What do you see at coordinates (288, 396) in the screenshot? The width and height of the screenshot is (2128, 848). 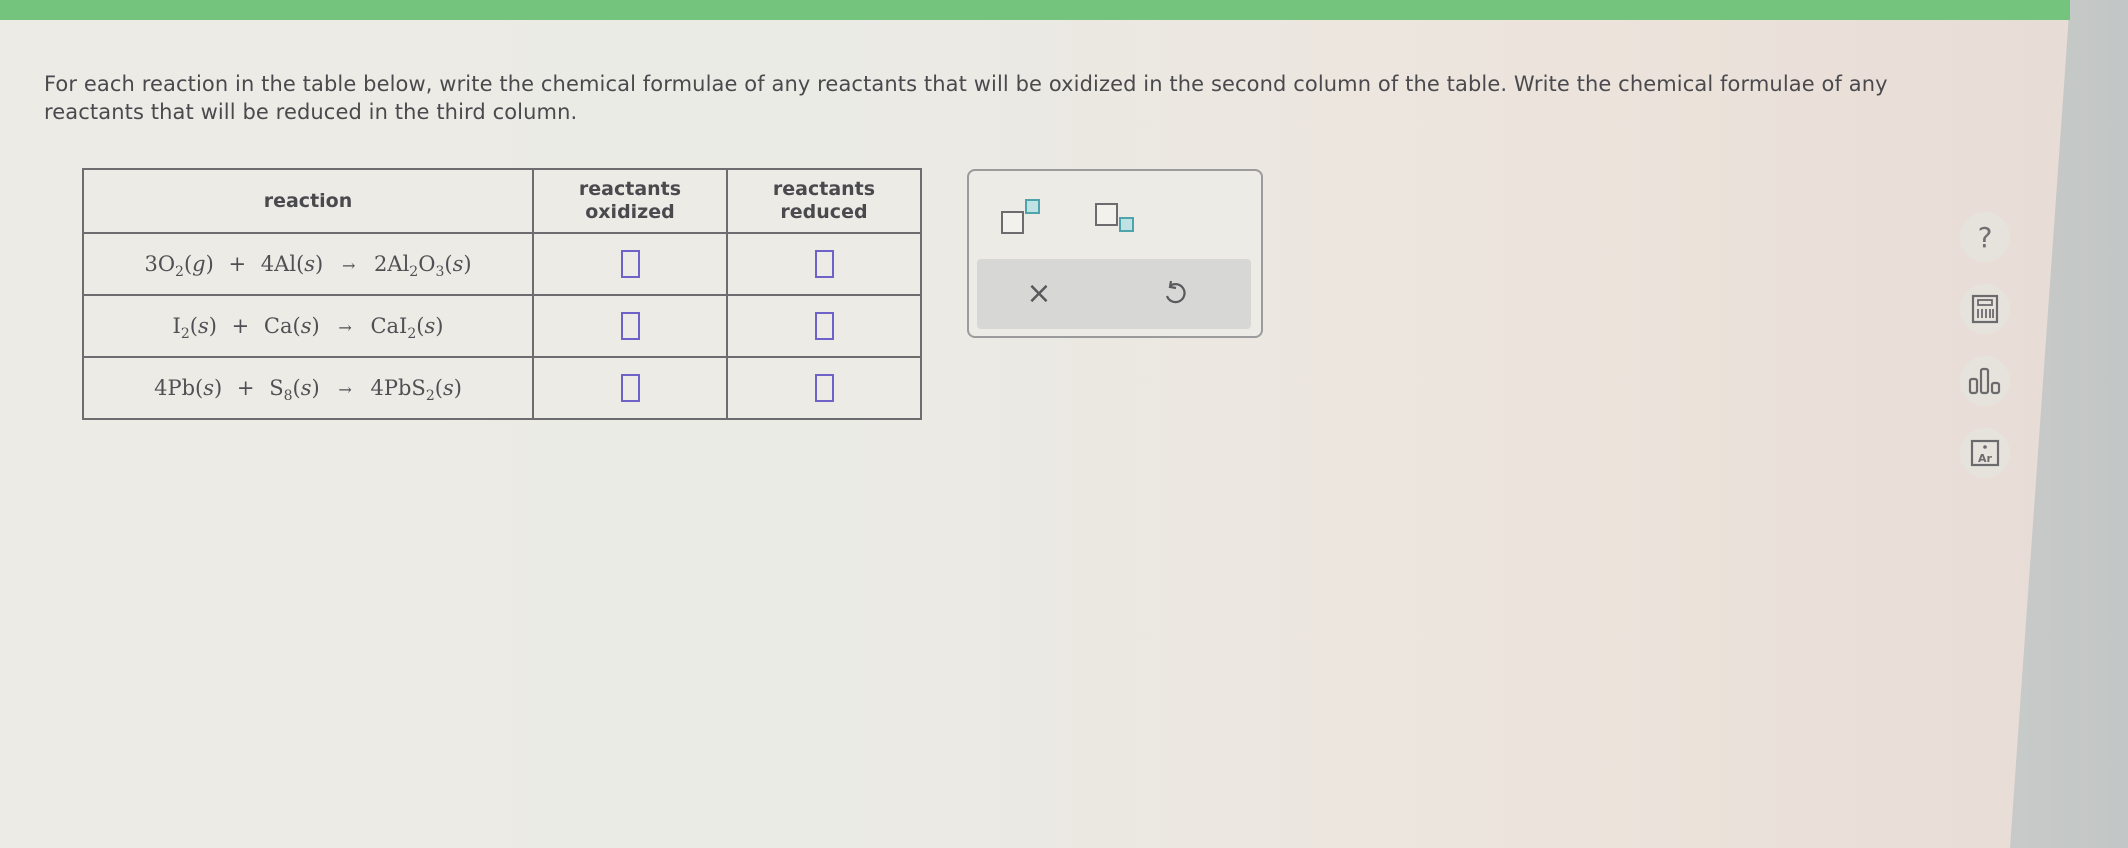 I see `subscript: 8` at bounding box center [288, 396].